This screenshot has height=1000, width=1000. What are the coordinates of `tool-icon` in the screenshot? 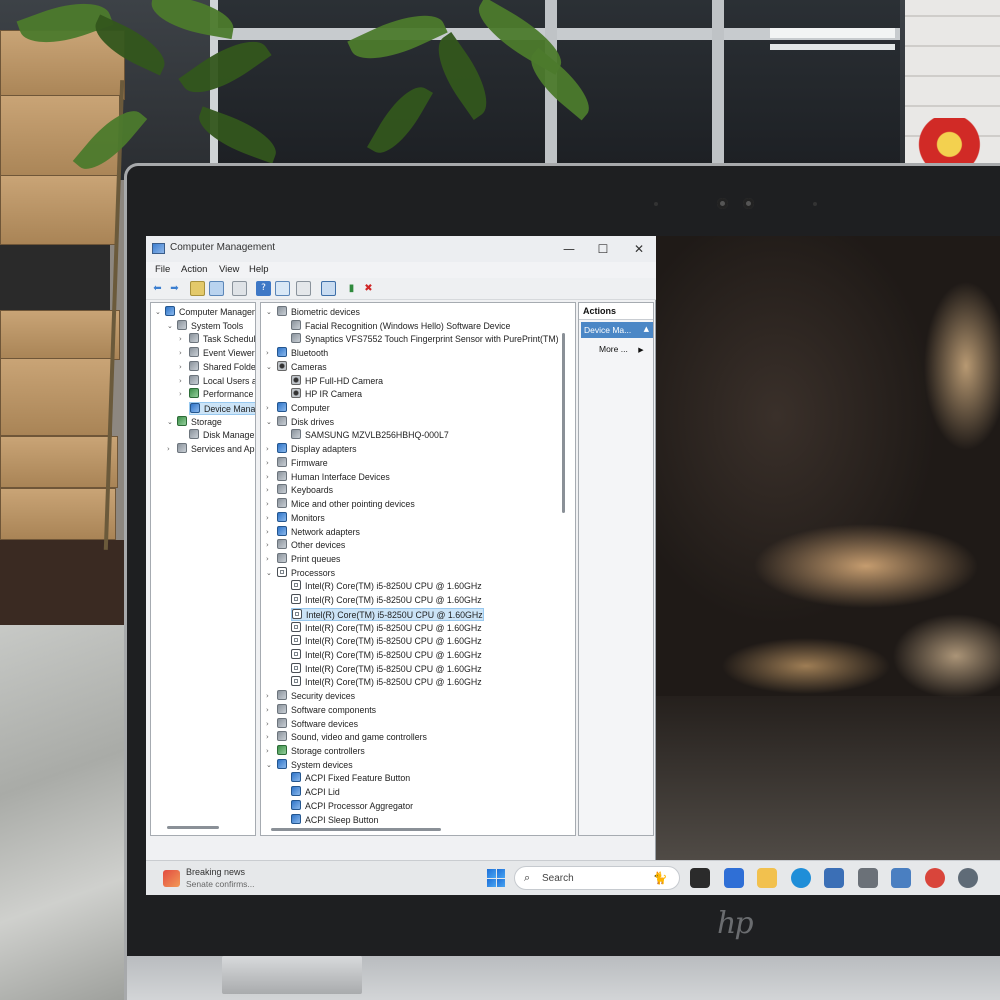 It's located at (968, 878).